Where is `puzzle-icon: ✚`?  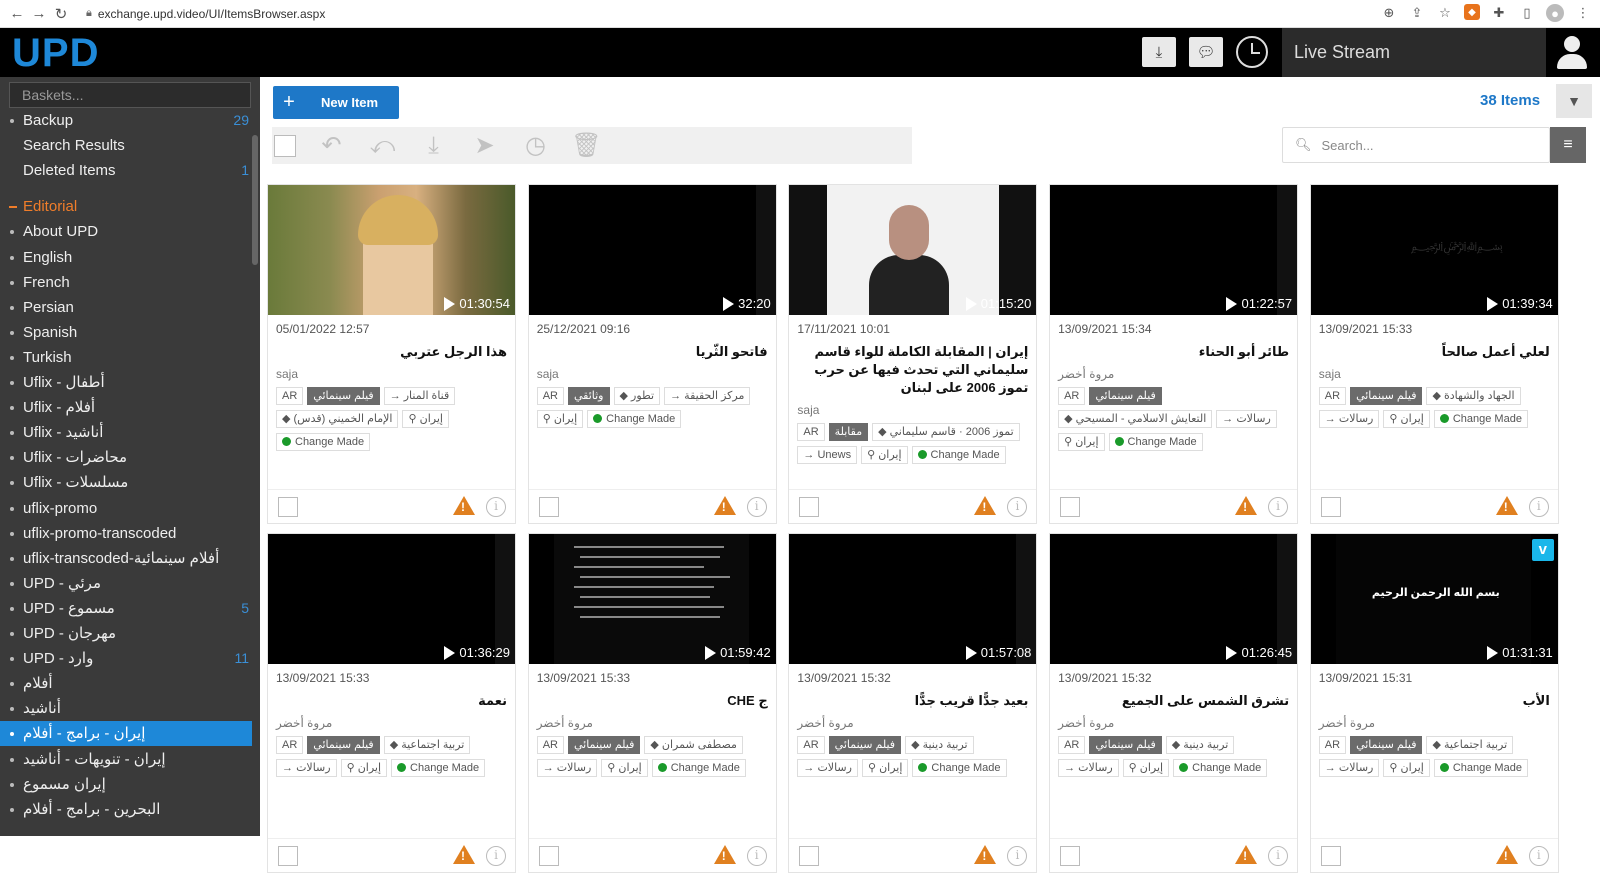 puzzle-icon: ✚ is located at coordinates (1499, 13).